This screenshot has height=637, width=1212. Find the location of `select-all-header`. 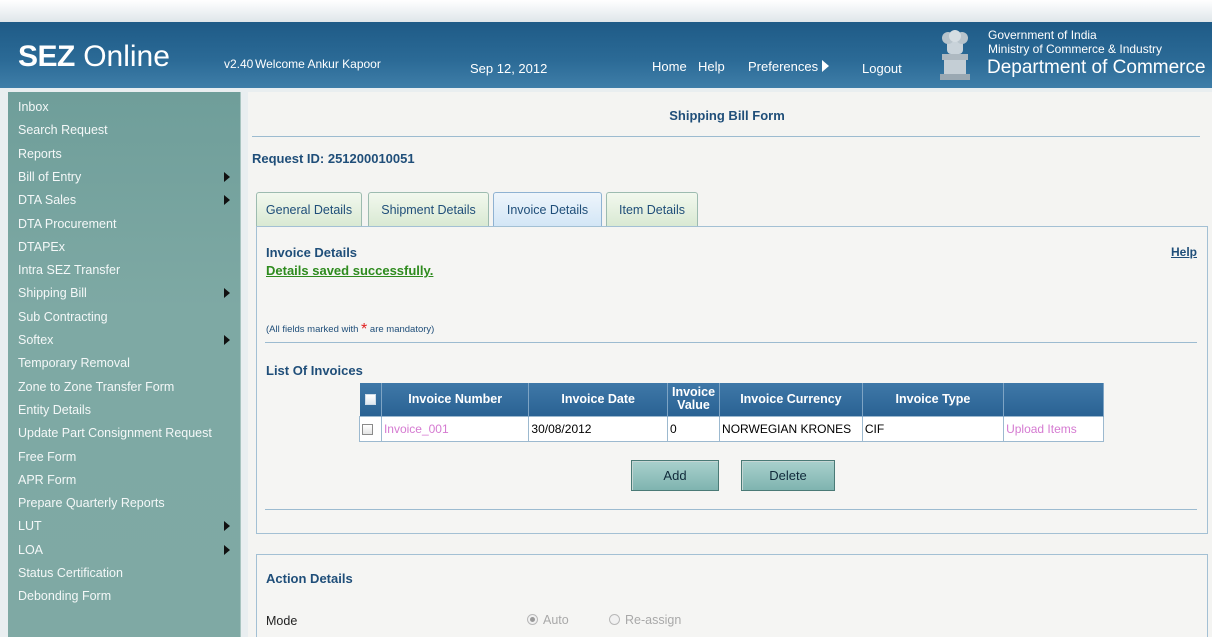

select-all-header is located at coordinates (370, 399).